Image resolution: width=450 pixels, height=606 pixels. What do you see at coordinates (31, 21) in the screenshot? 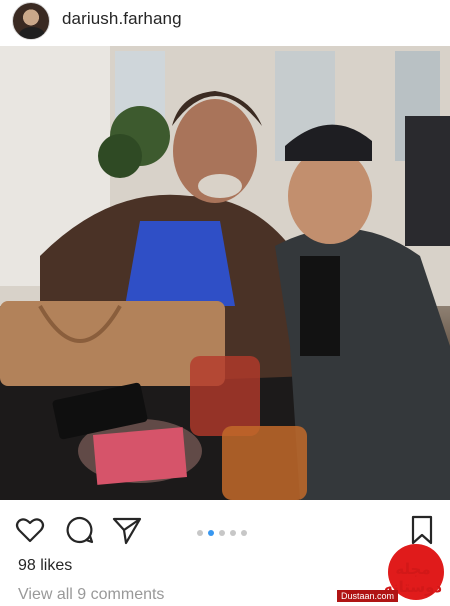
I see `profile-avatar` at bounding box center [31, 21].